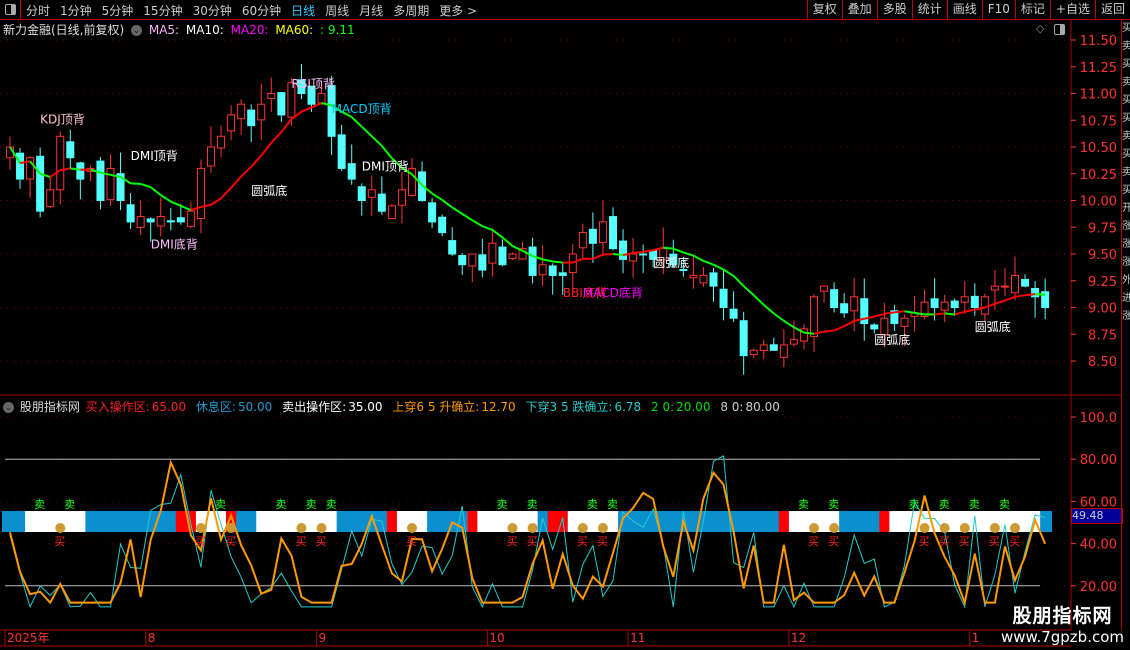 Image resolution: width=1130 pixels, height=650 pixels. What do you see at coordinates (637, 638) in the screenshot?
I see `date-label: 11` at bounding box center [637, 638].